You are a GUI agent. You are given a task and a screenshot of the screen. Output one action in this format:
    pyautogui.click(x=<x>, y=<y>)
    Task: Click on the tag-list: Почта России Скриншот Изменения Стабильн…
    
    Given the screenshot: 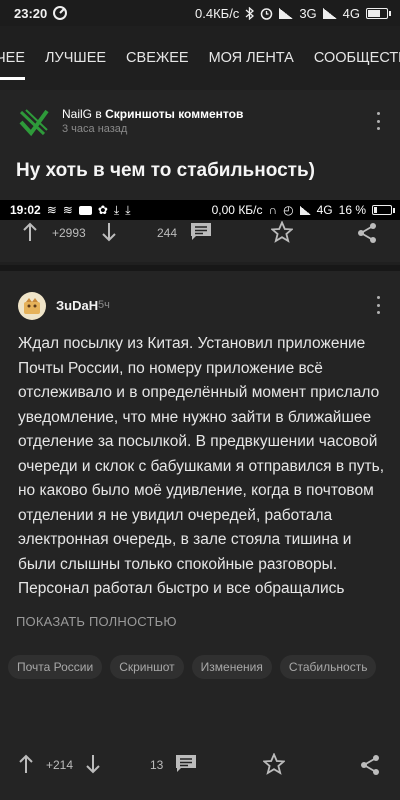 What is the action you would take?
    pyautogui.click(x=198, y=667)
    